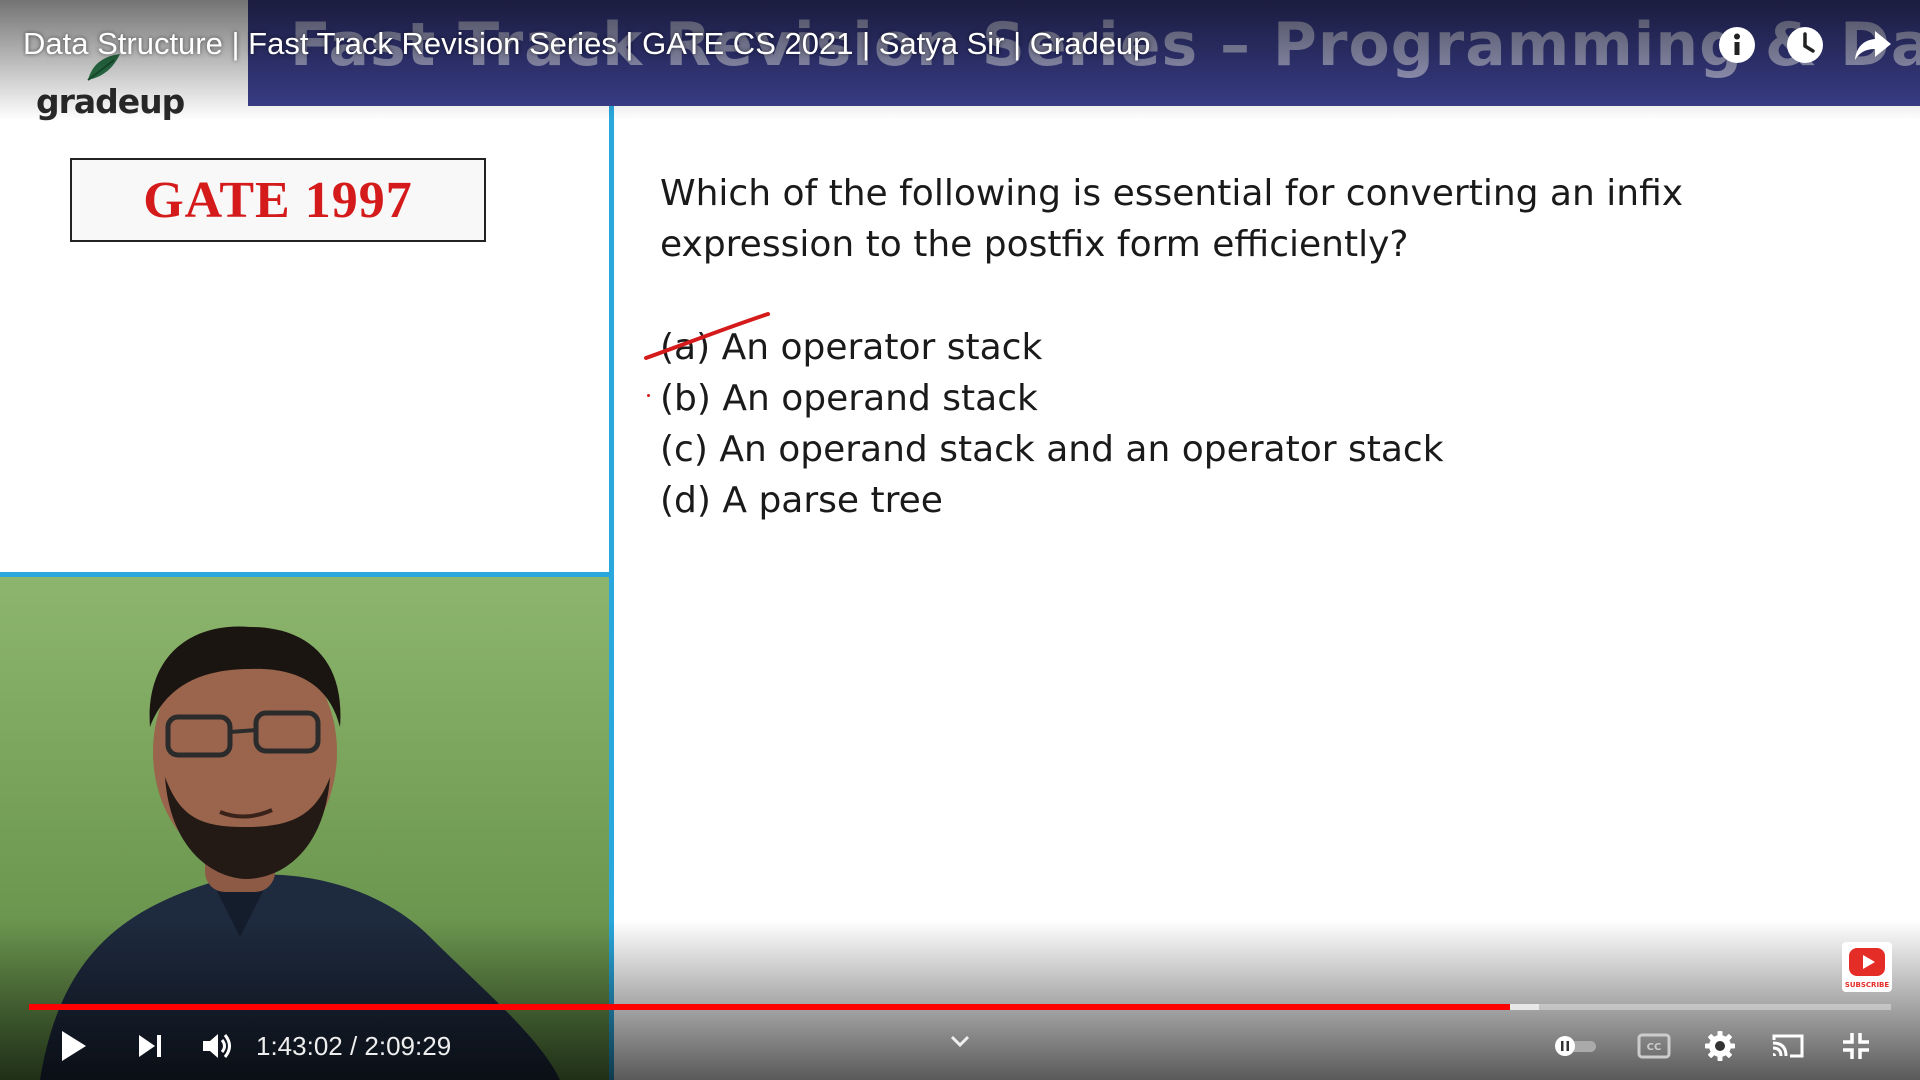 The height and width of the screenshot is (1080, 1920). I want to click on progress-played, so click(770, 1007).